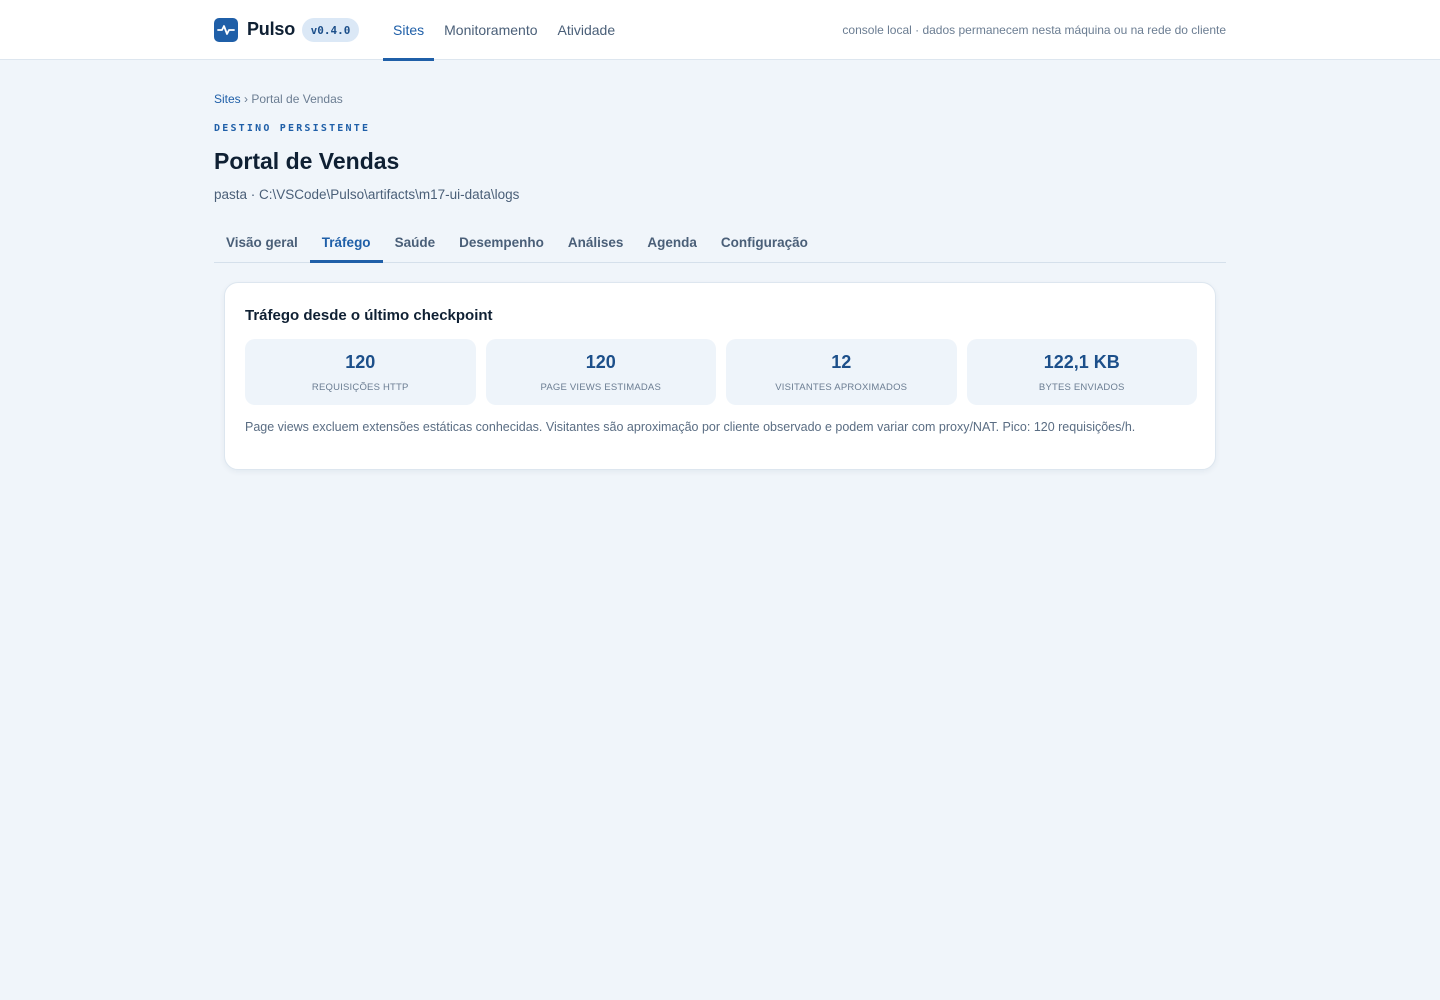 Image resolution: width=1440 pixels, height=1000 pixels. I want to click on stat-requisicoes-http: 120 Requisições HTTP, so click(360, 372).